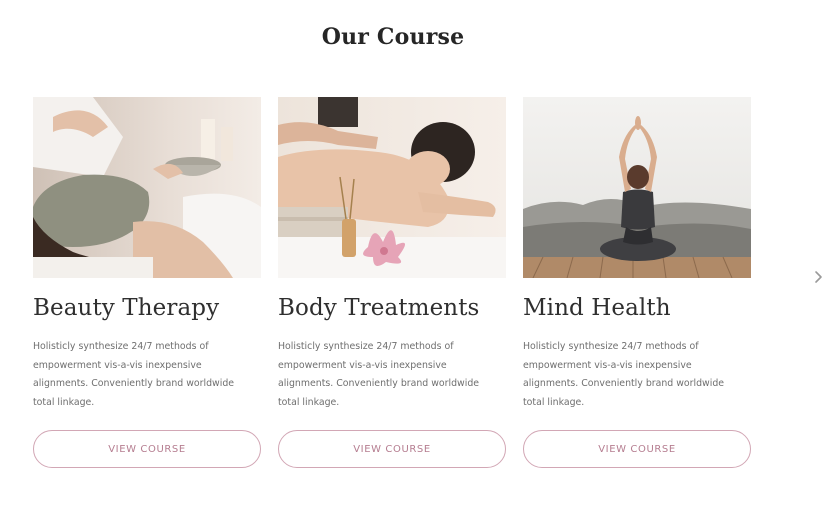 The image size is (836, 507). Describe the element at coordinates (379, 308) in the screenshot. I see `course-title: Body Treatments` at that location.